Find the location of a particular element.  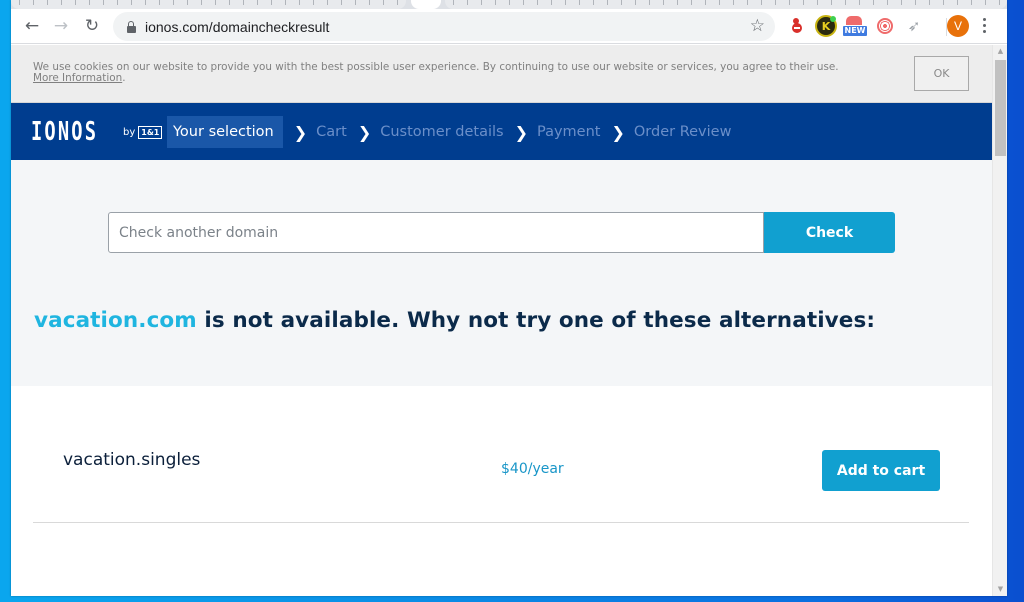

feather-icon: ➶ is located at coordinates (914, 26).